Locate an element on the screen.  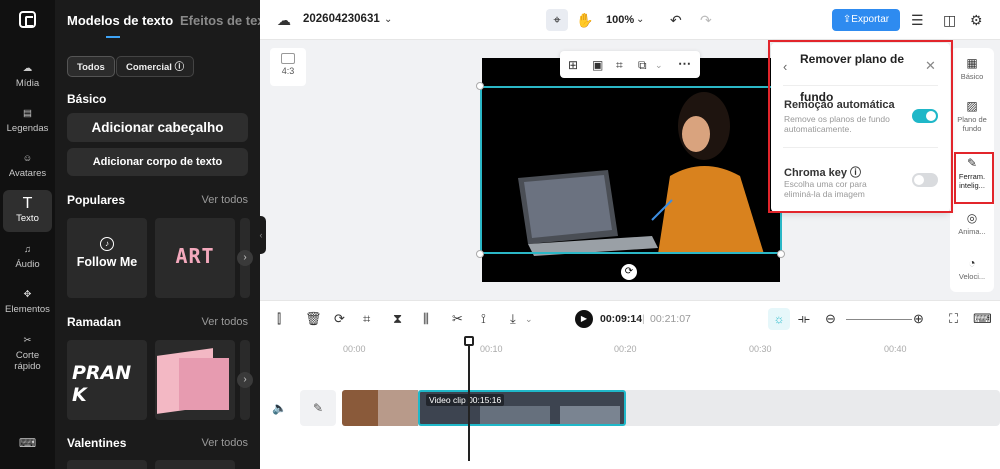
play-button: ▶ is located at coordinates (584, 319).